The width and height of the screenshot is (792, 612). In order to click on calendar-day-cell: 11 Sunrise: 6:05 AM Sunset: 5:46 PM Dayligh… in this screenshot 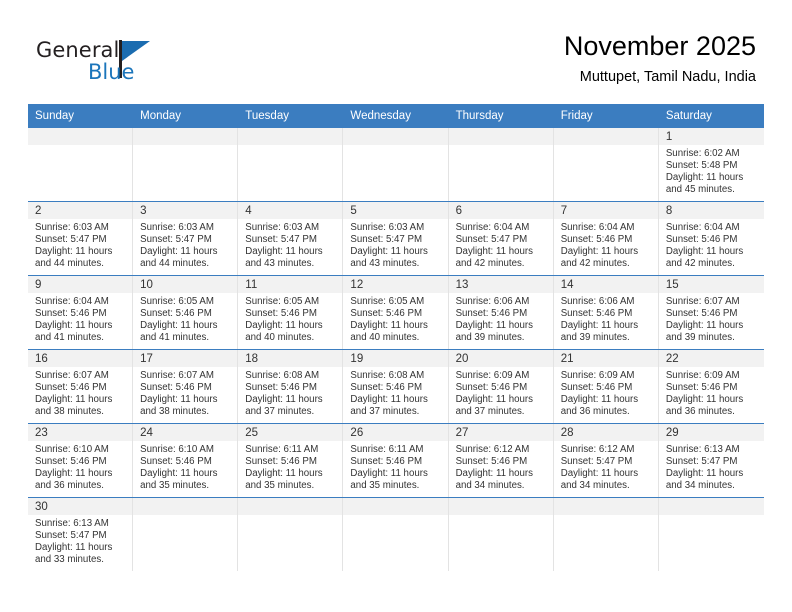, I will do `click(290, 312)`.